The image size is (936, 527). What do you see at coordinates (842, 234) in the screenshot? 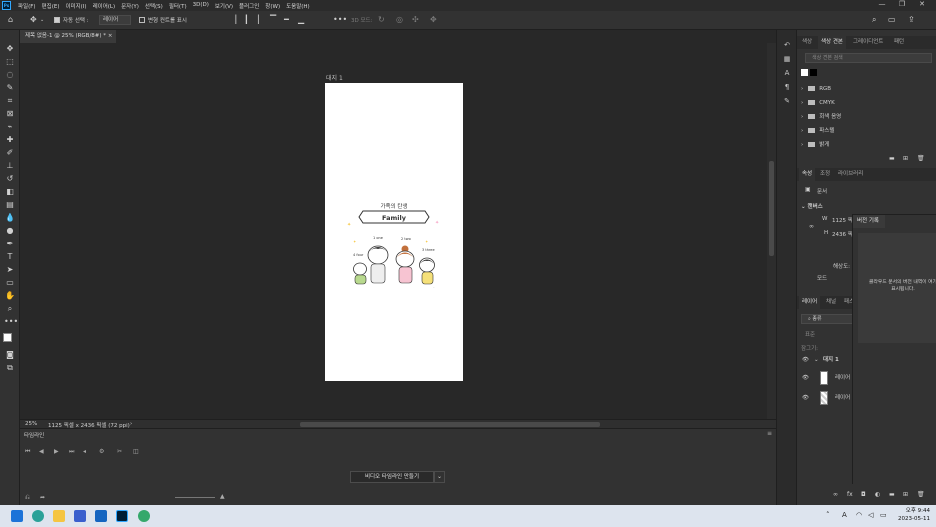
I see `height-value: 2436 픽` at bounding box center [842, 234].